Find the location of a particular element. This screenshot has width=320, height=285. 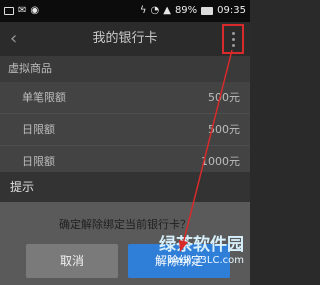

watermark-url: www.33LC.com is located at coordinates (205, 260).